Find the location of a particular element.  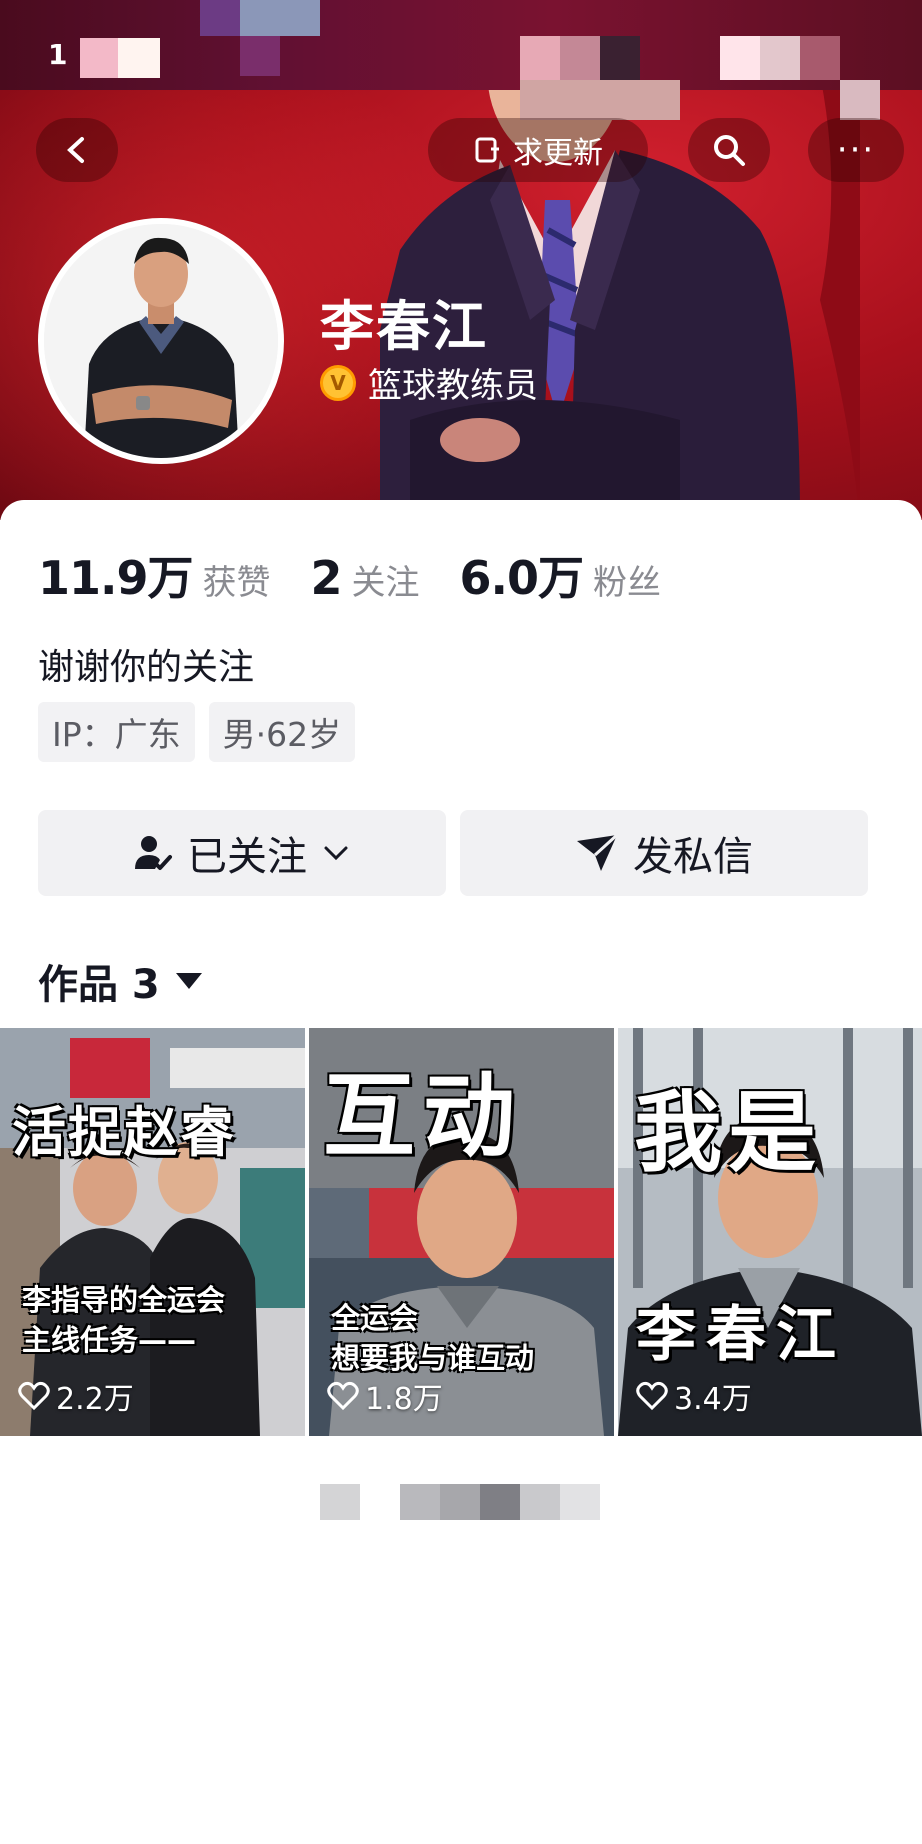

stat-likes-value: 11.9万 is located at coordinates (115, 578).